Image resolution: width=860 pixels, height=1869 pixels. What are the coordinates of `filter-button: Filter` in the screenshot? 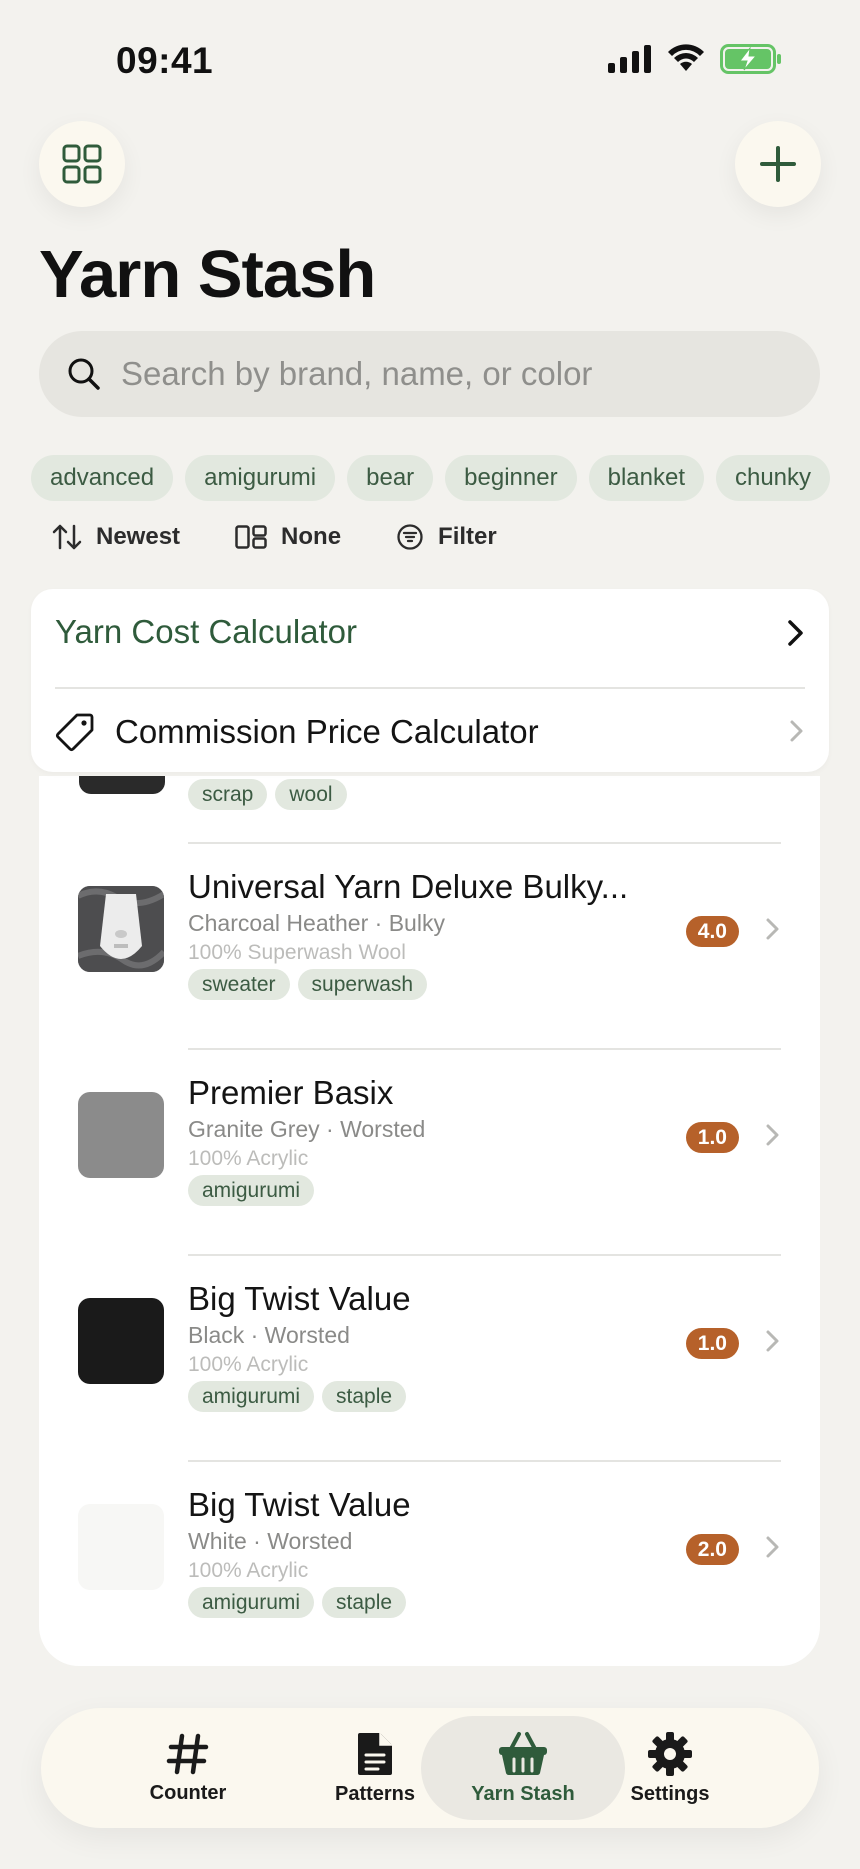 It's located at (446, 537).